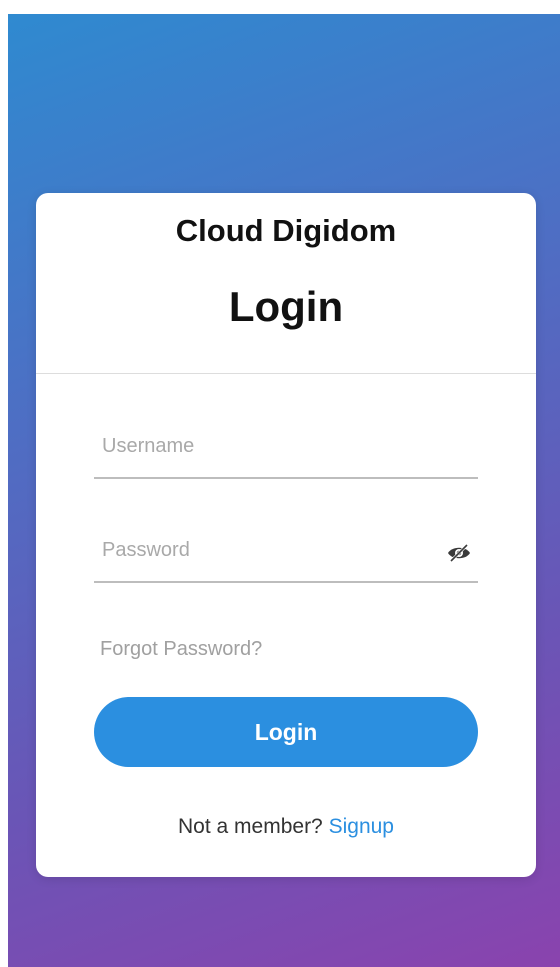 The image size is (560, 967). What do you see at coordinates (286, 373) in the screenshot?
I see `divider` at bounding box center [286, 373].